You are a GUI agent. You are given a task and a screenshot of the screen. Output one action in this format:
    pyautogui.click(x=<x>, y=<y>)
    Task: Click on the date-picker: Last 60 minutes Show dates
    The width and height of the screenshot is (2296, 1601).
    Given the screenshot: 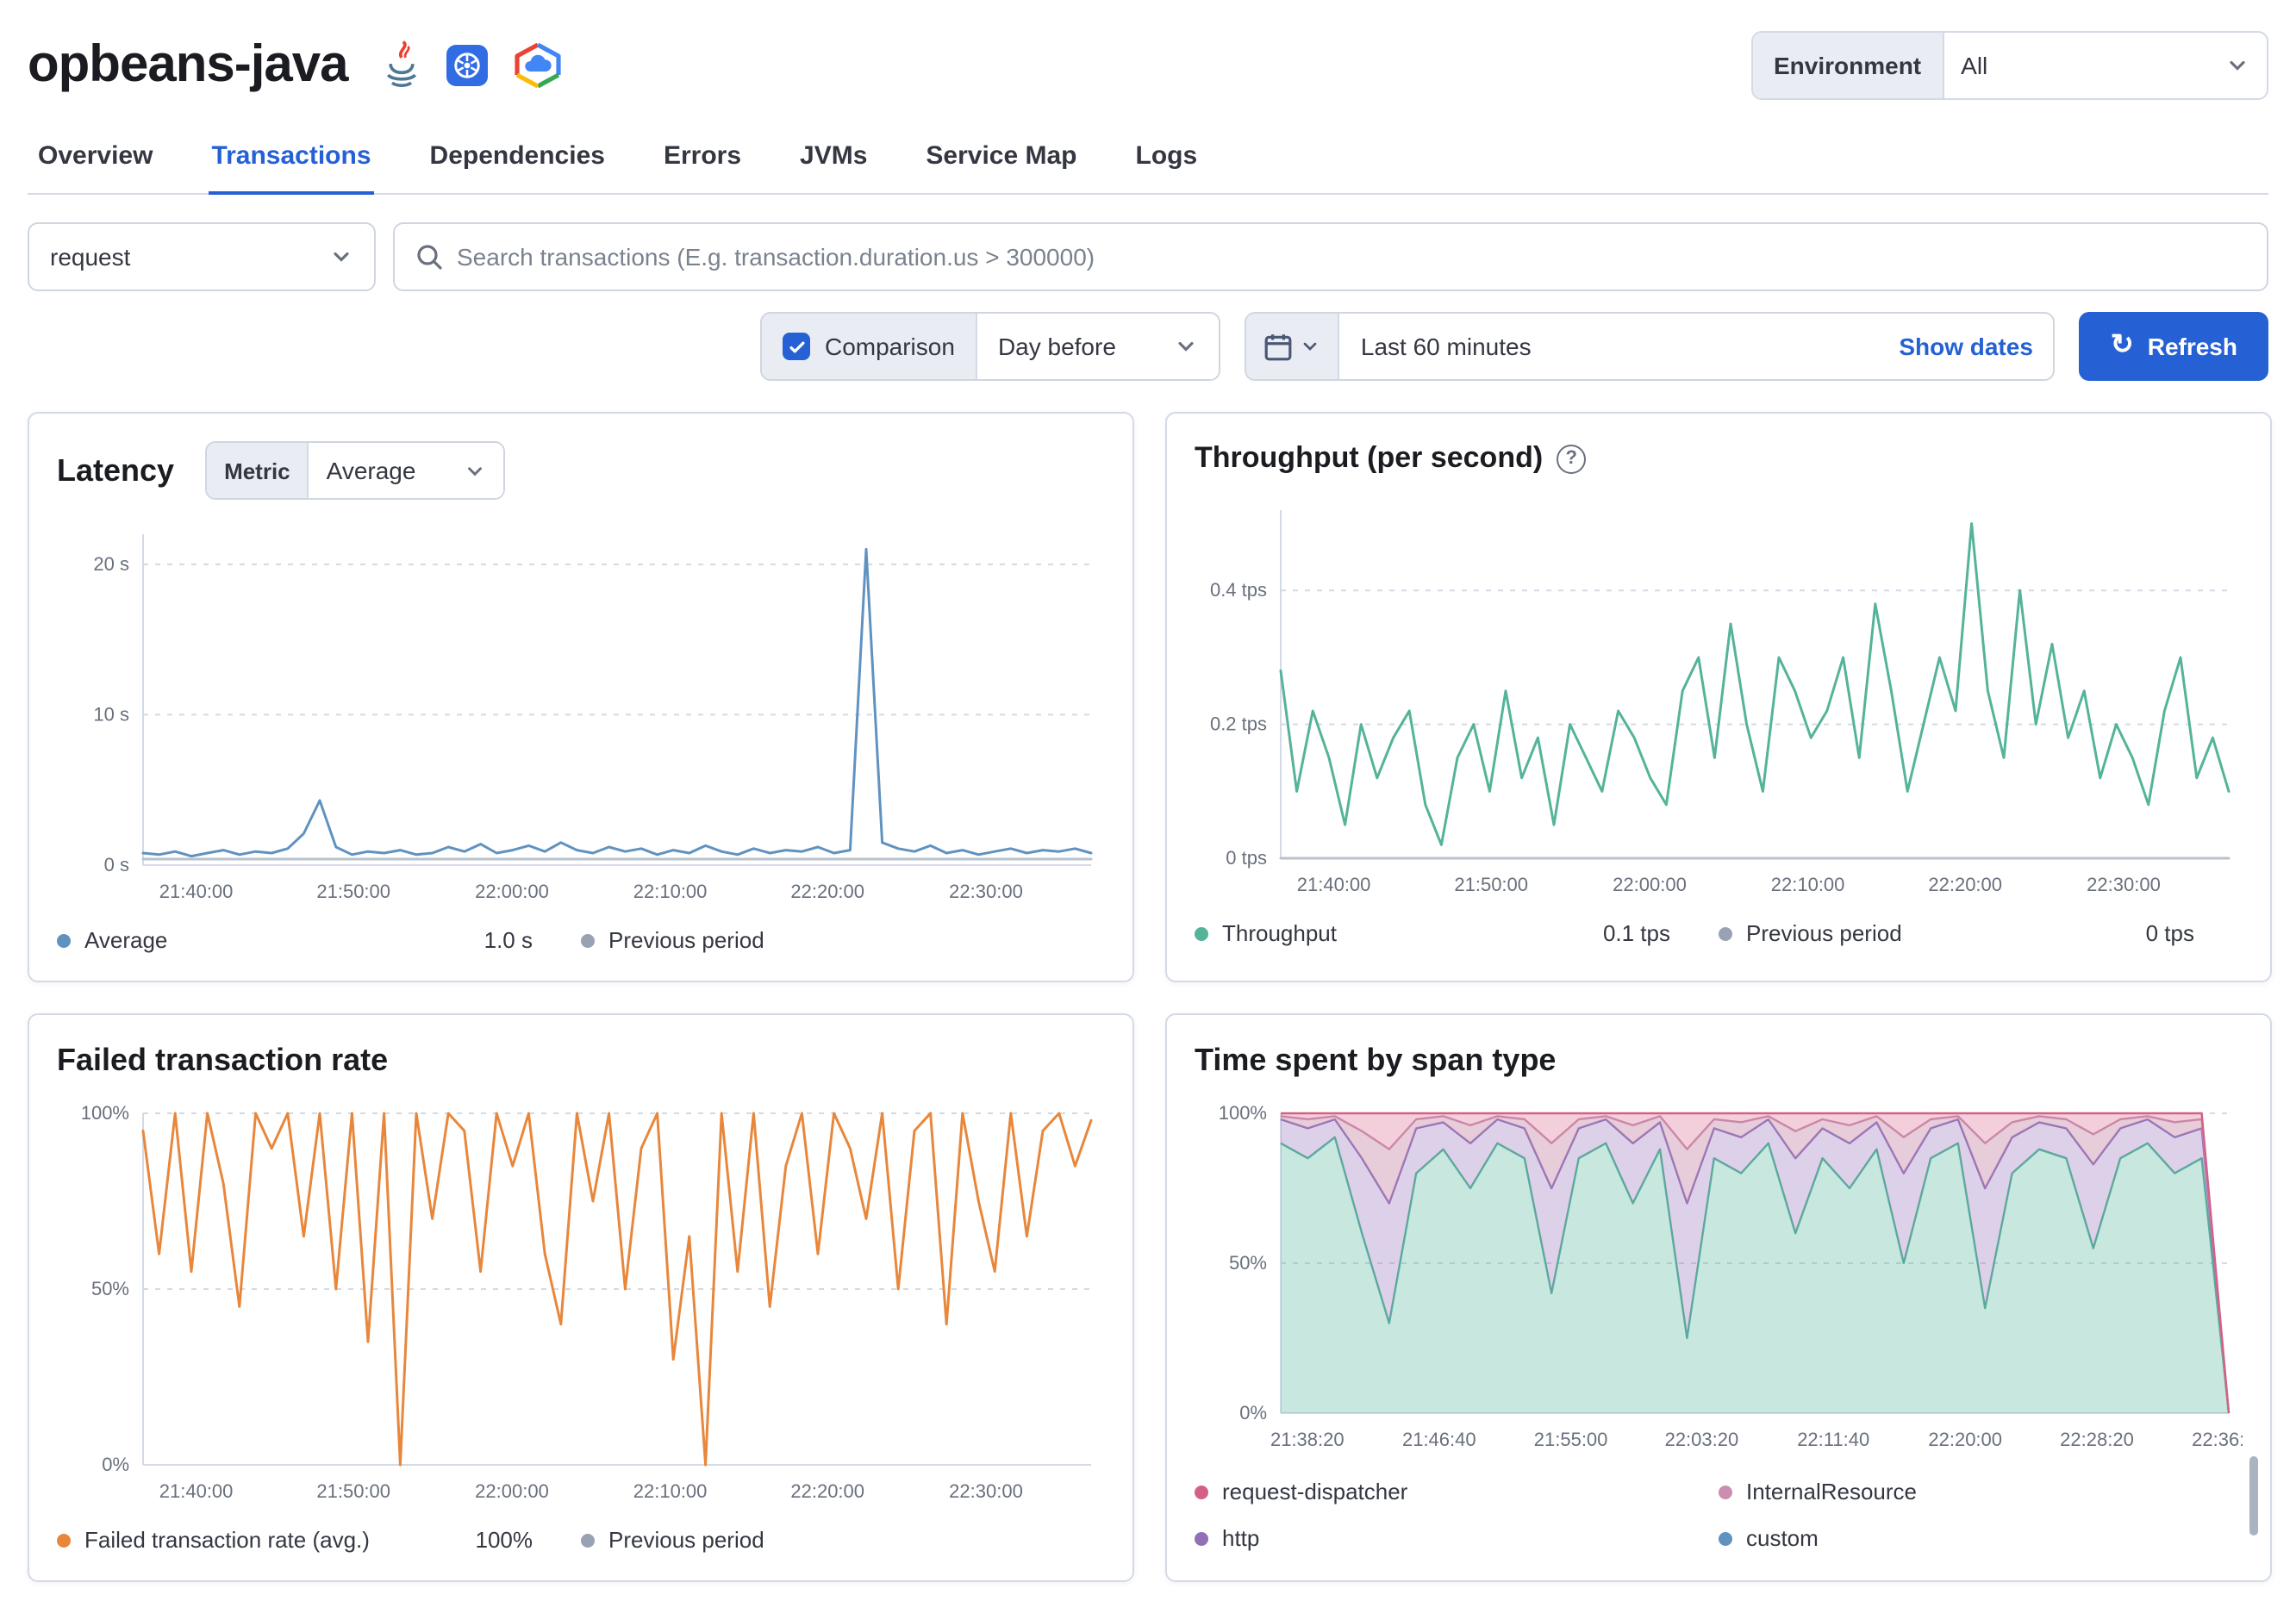 What is the action you would take?
    pyautogui.click(x=1650, y=346)
    